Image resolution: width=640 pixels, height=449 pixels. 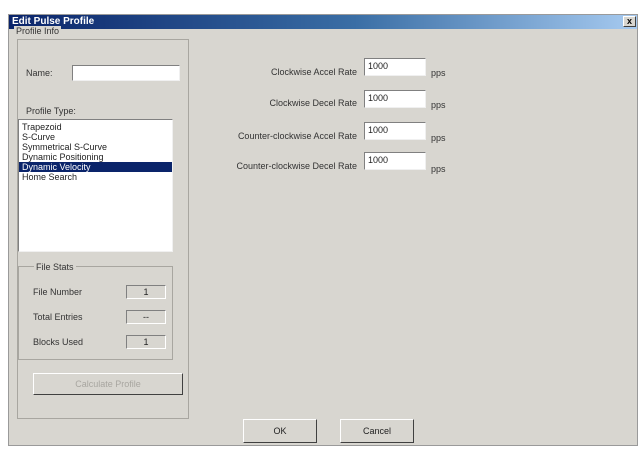 I want to click on calculate-profile-button: Calculate Profile, so click(x=108, y=384).